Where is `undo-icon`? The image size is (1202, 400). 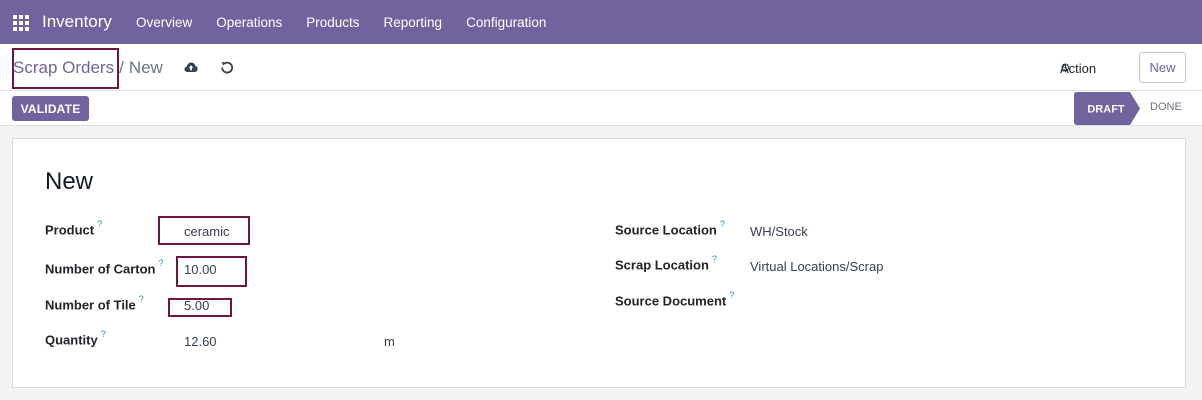 undo-icon is located at coordinates (227, 67).